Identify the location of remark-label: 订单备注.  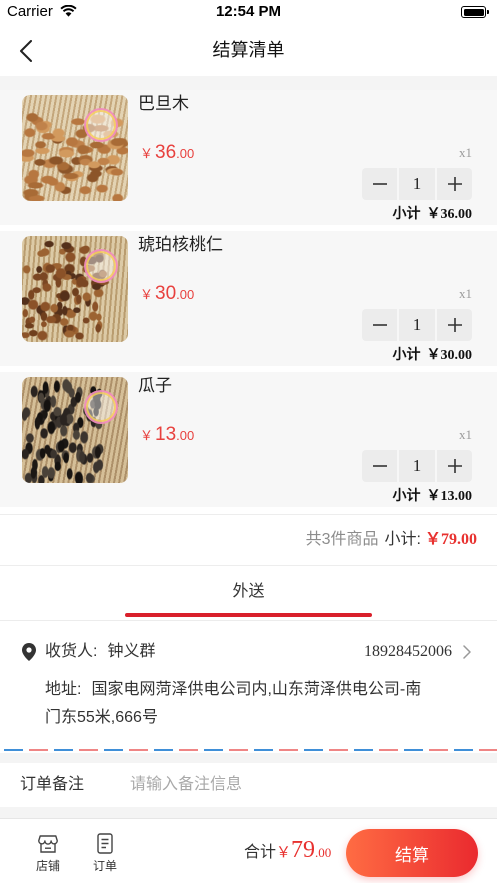
(52, 784).